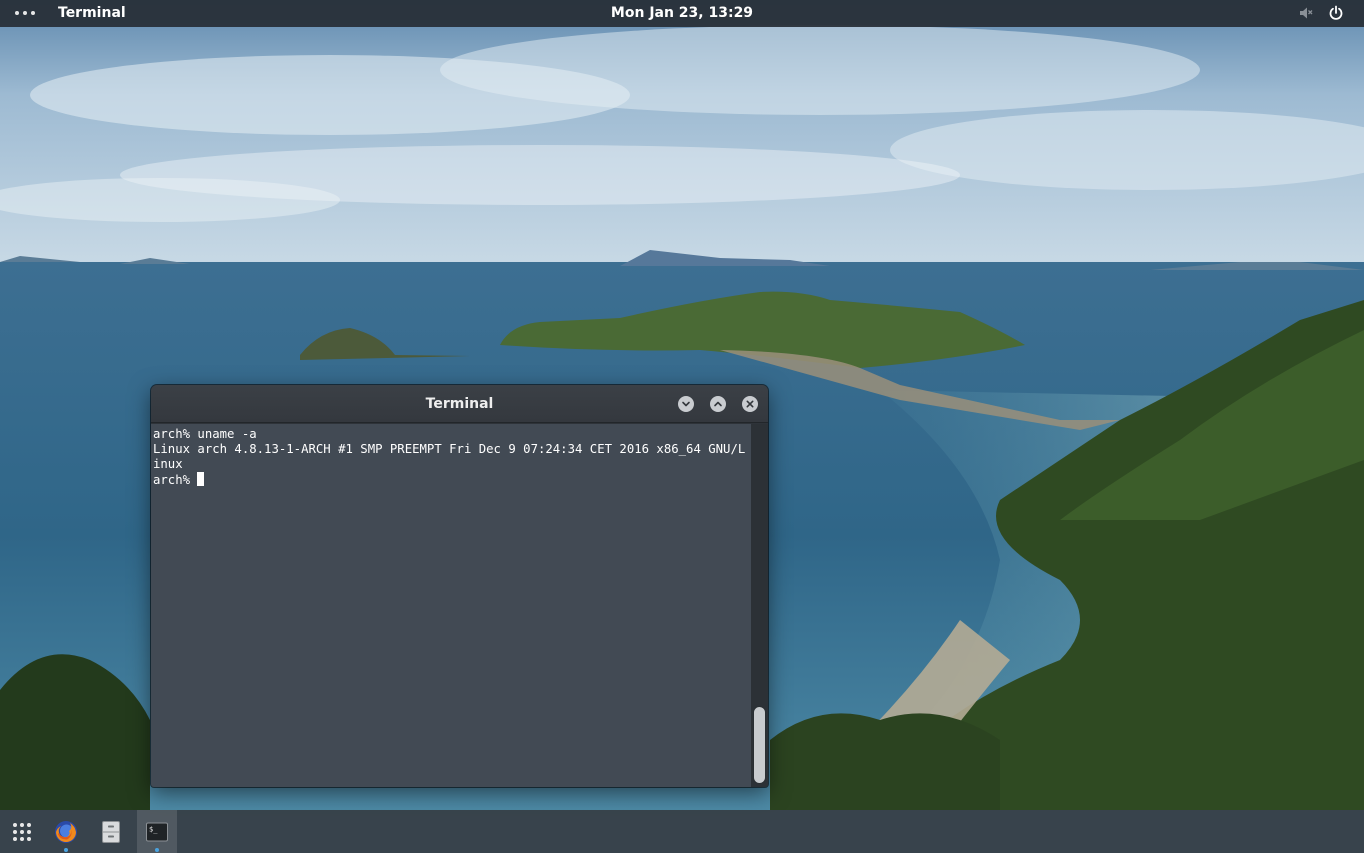 This screenshot has width=1364, height=853. I want to click on window-titlebar: Terminal, so click(459, 404).